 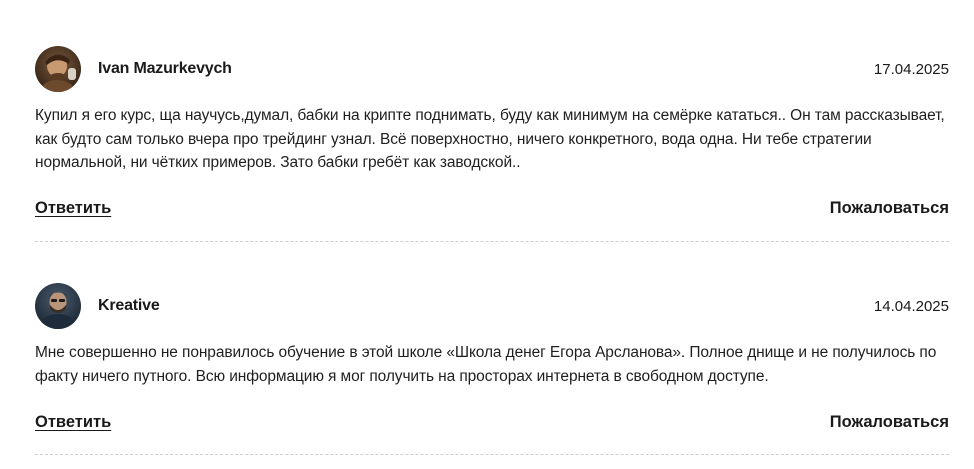 What do you see at coordinates (492, 306) in the screenshot?
I see `comment-header: Kreative 14.04.2025` at bounding box center [492, 306].